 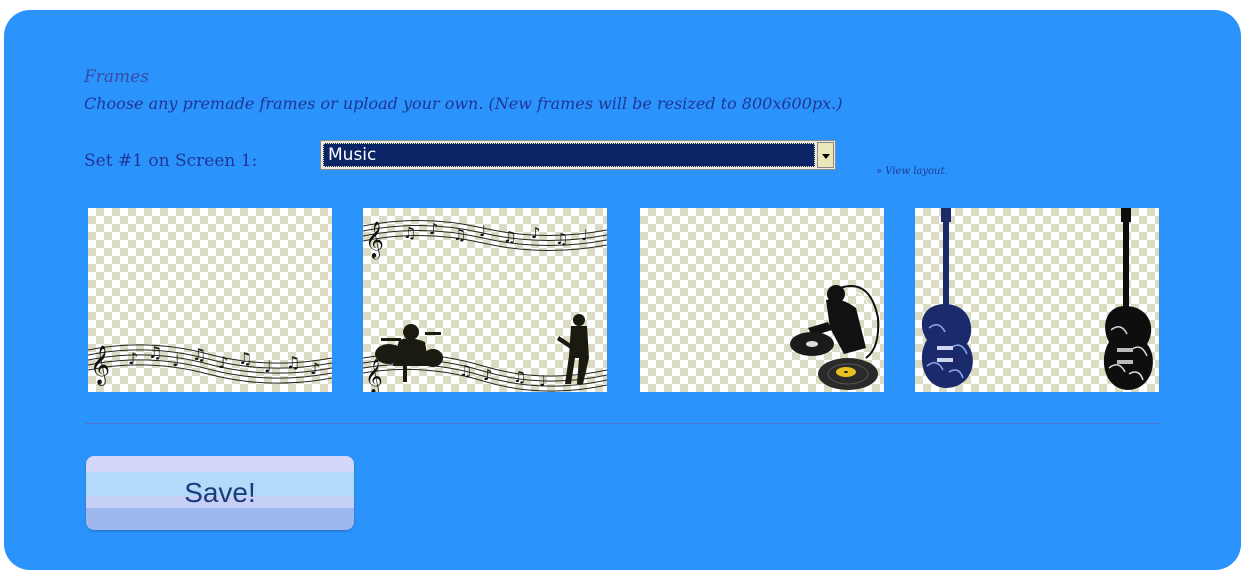 I want to click on chevron-down-icon, so click(x=825, y=155).